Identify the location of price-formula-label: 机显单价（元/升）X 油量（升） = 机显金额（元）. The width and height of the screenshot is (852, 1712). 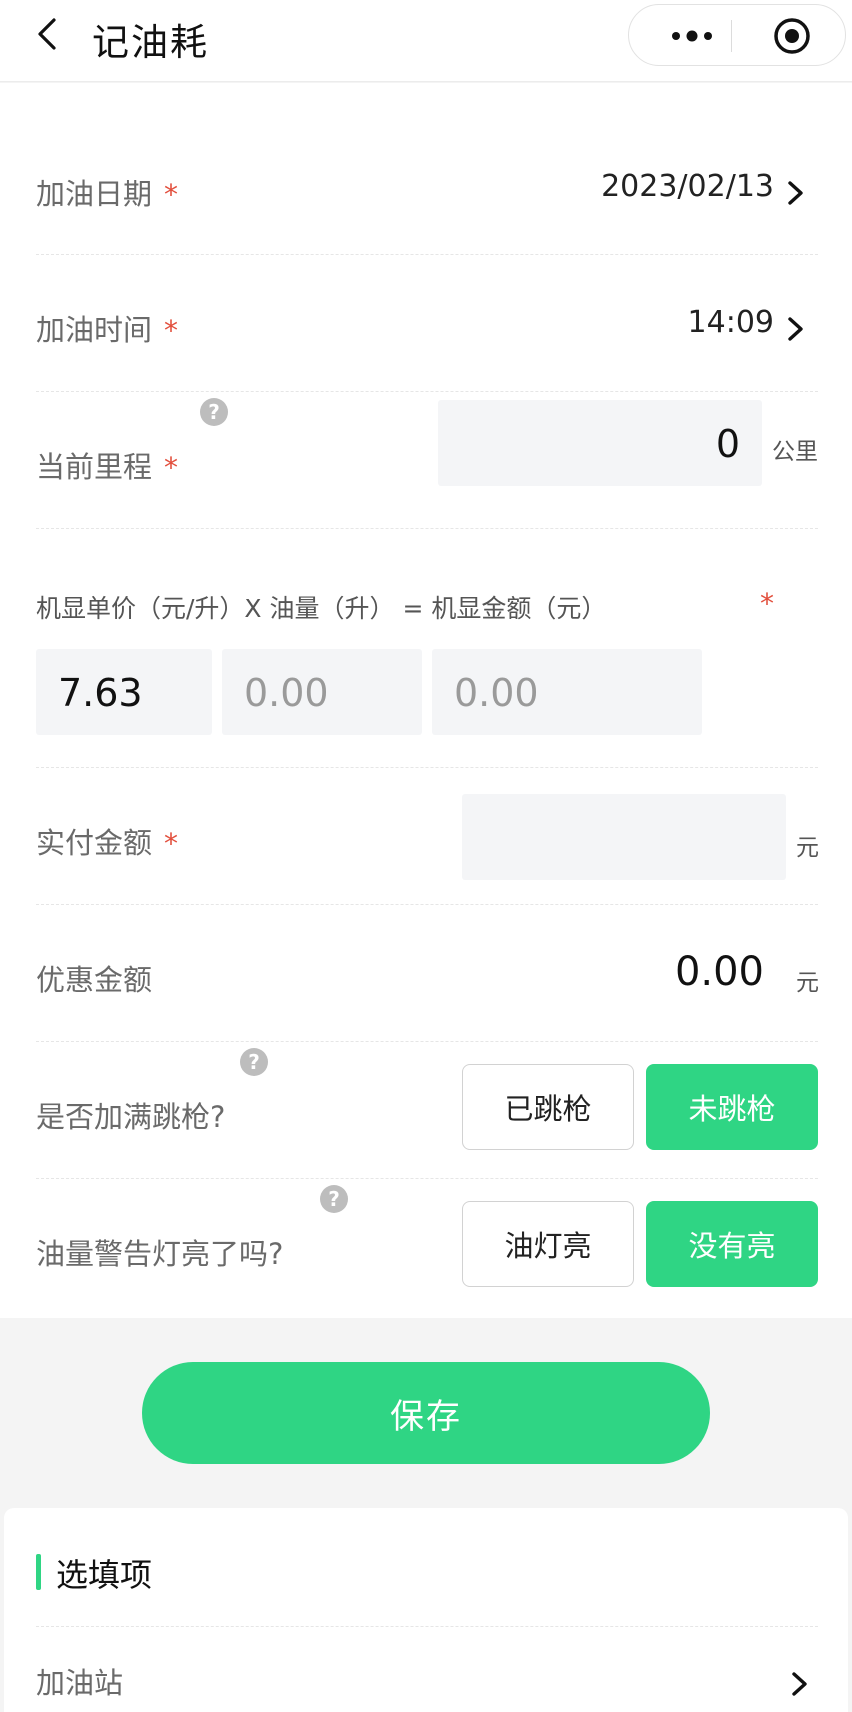
(321, 608).